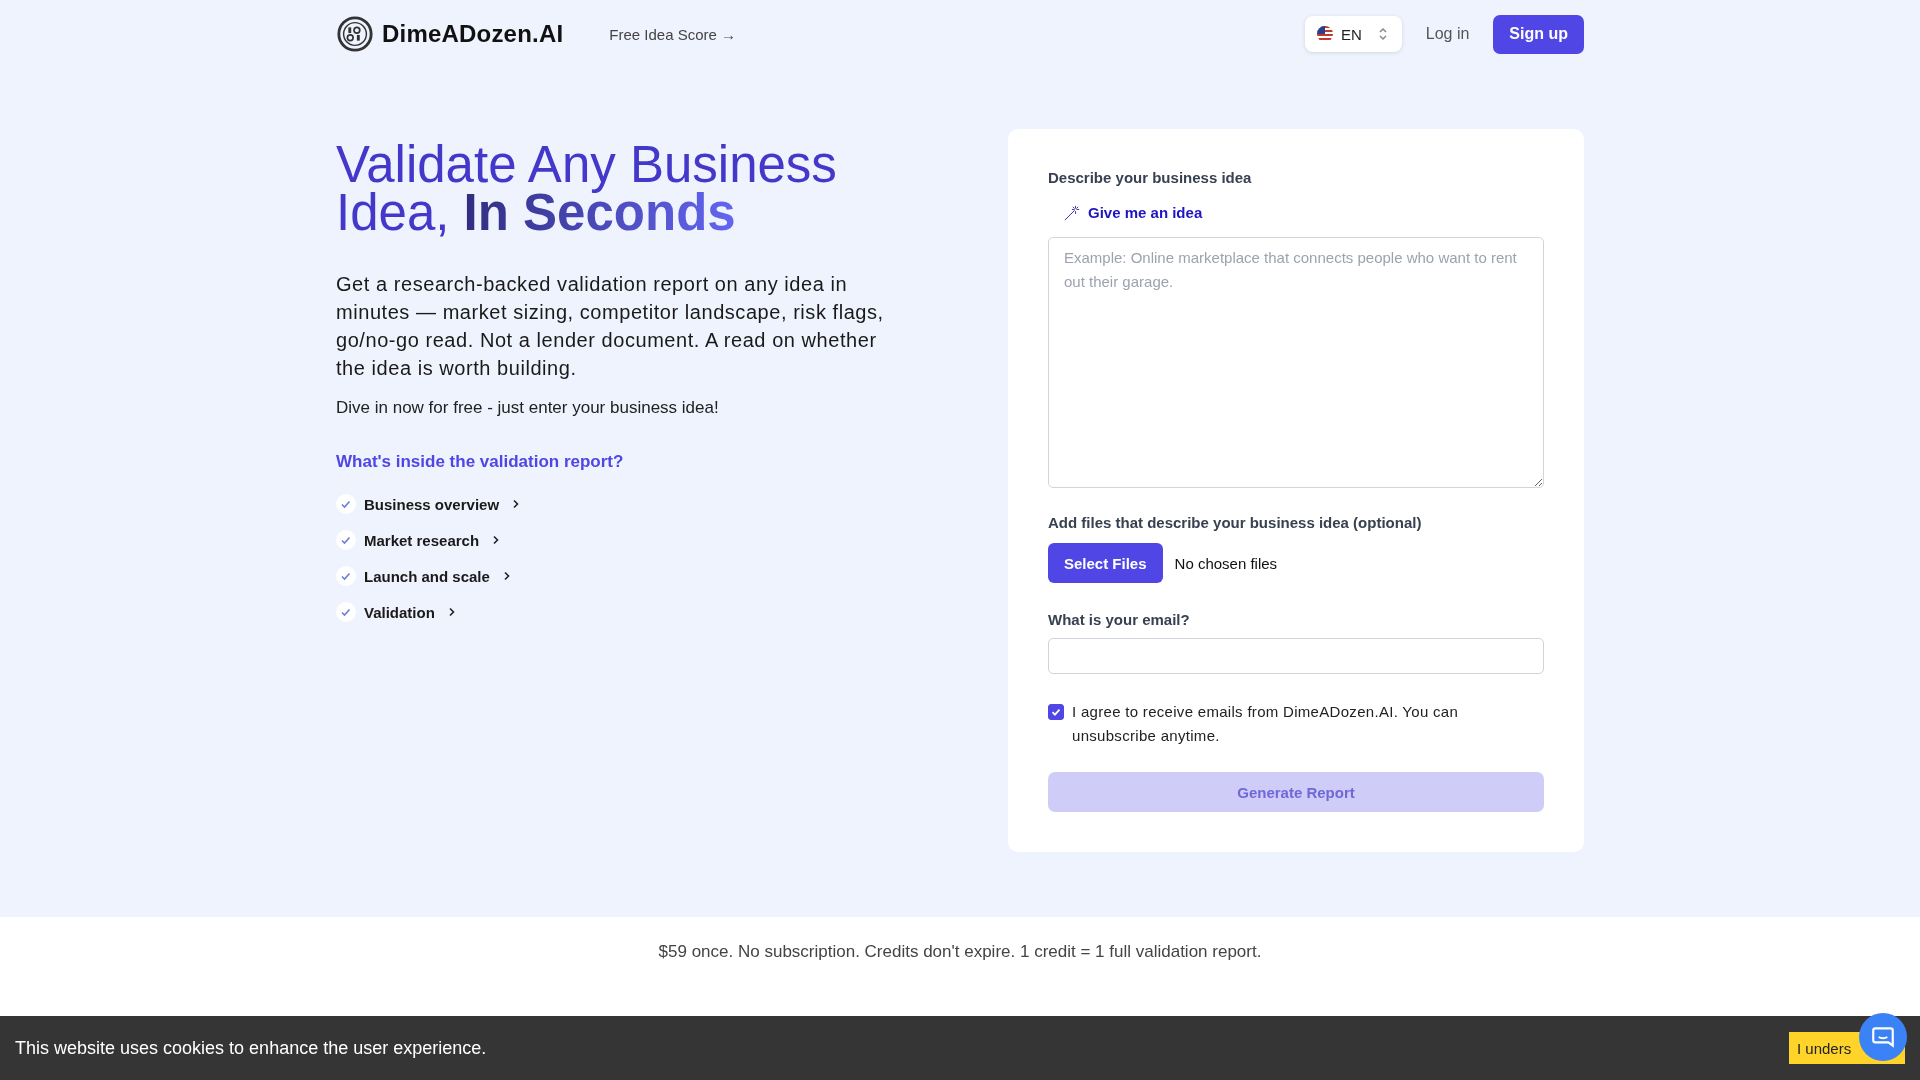  I want to click on cta-text: Dive in now for free - just enter your business idea!, so click(528, 408).